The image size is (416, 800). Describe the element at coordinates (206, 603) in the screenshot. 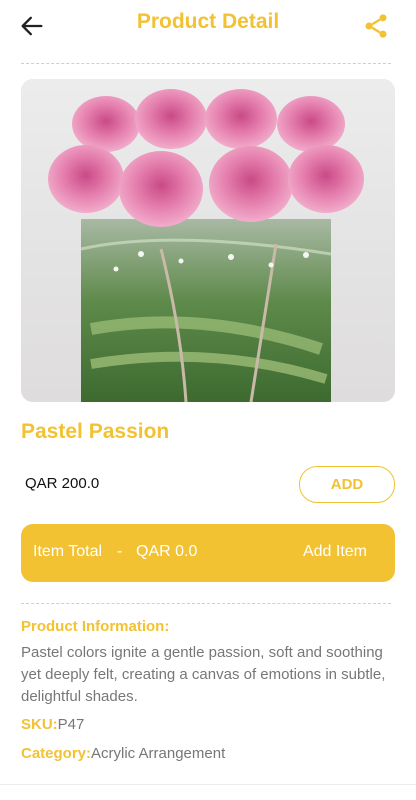

I see `info-divider` at that location.